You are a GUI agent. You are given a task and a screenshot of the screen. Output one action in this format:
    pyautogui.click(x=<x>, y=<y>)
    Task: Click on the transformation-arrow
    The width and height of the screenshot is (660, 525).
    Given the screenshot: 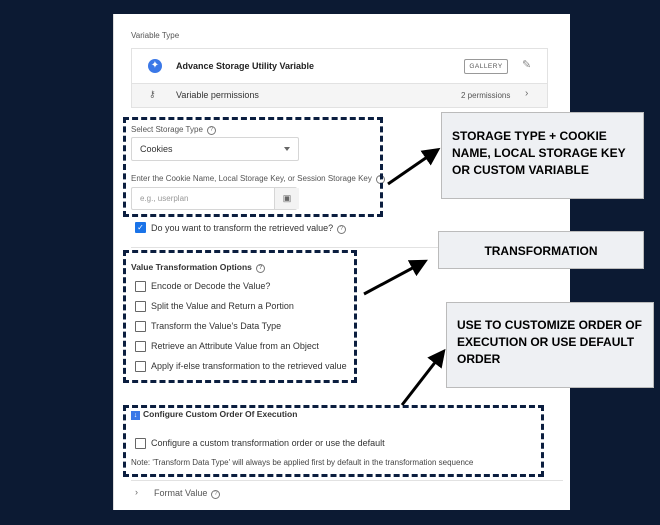 What is the action you would take?
    pyautogui.click(x=395, y=277)
    